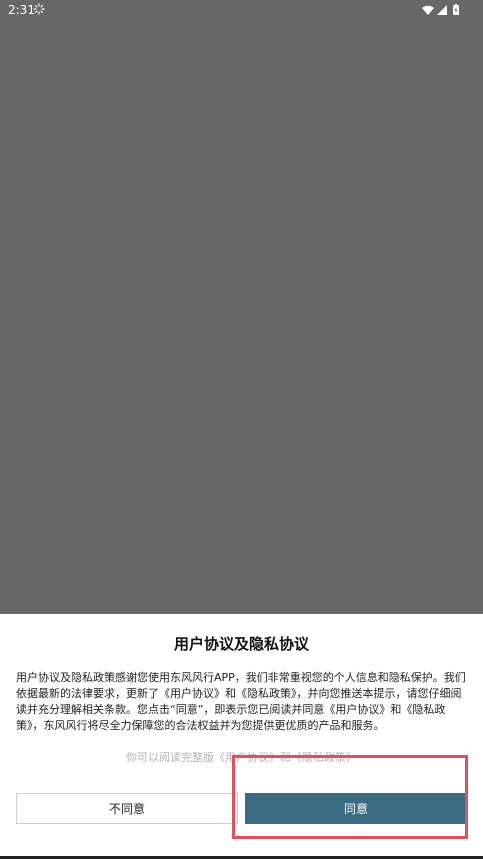 This screenshot has height=859, width=483. I want to click on wifi-icon, so click(428, 10).